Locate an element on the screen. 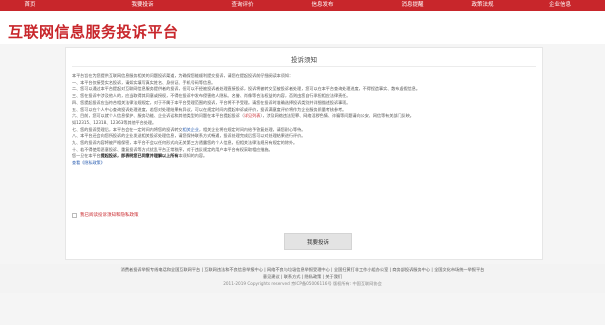 The width and height of the screenshot is (605, 325). nav-item-home: 首页 is located at coordinates (30, 5).